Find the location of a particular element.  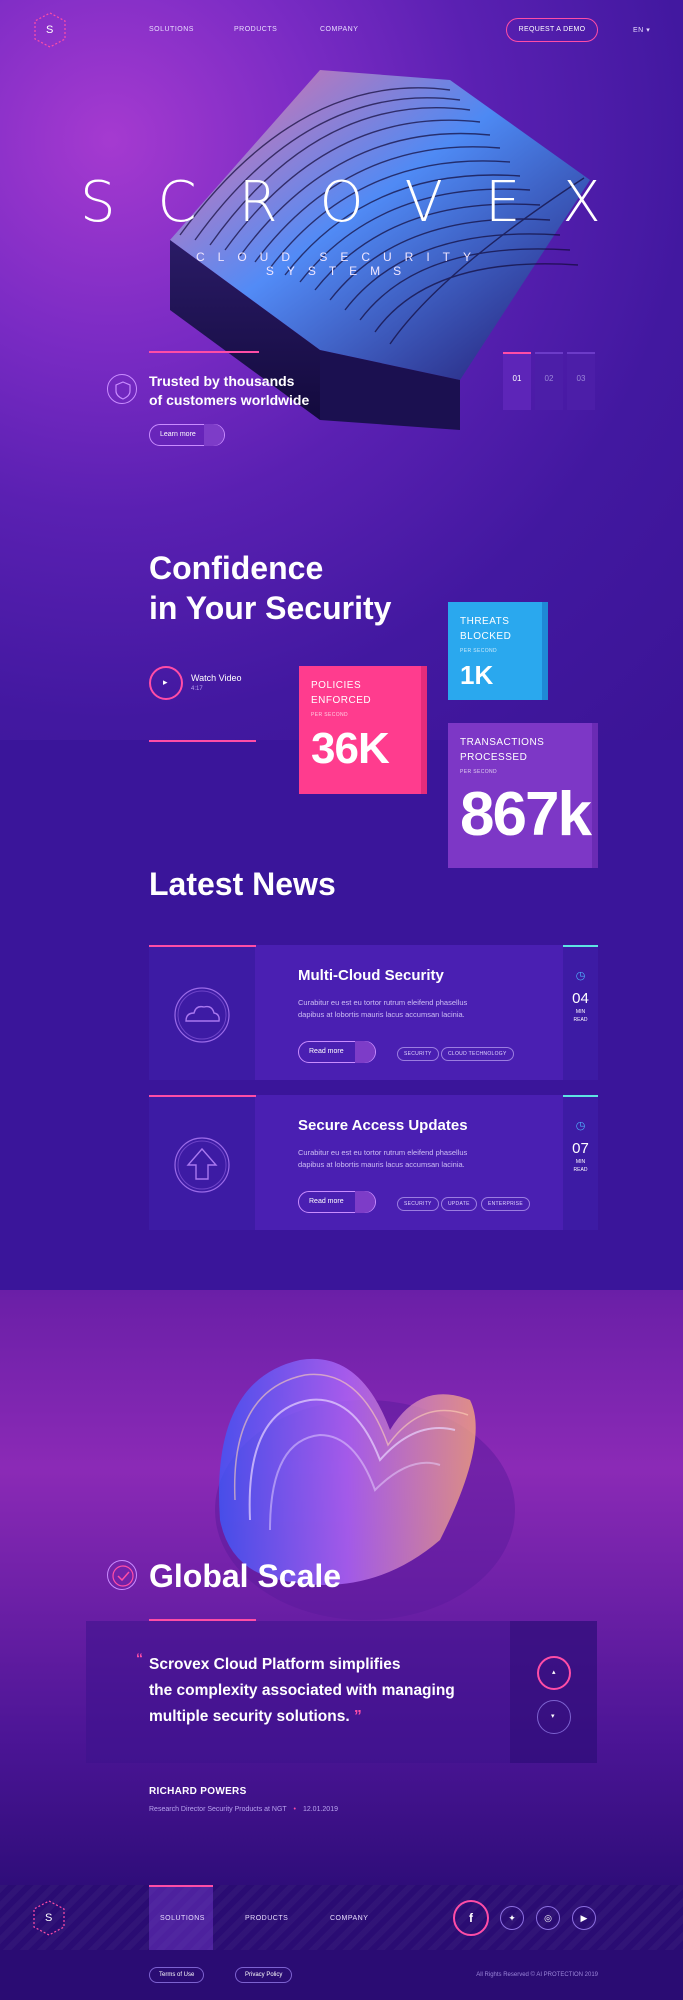

hero-divider is located at coordinates (204, 352).